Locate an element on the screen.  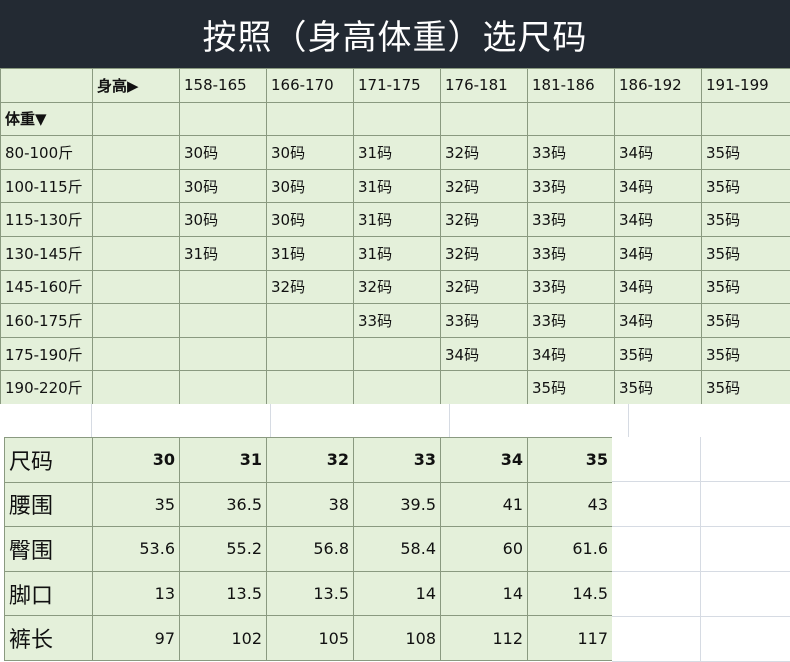
height-range-header: 176-181 is located at coordinates (484, 85).